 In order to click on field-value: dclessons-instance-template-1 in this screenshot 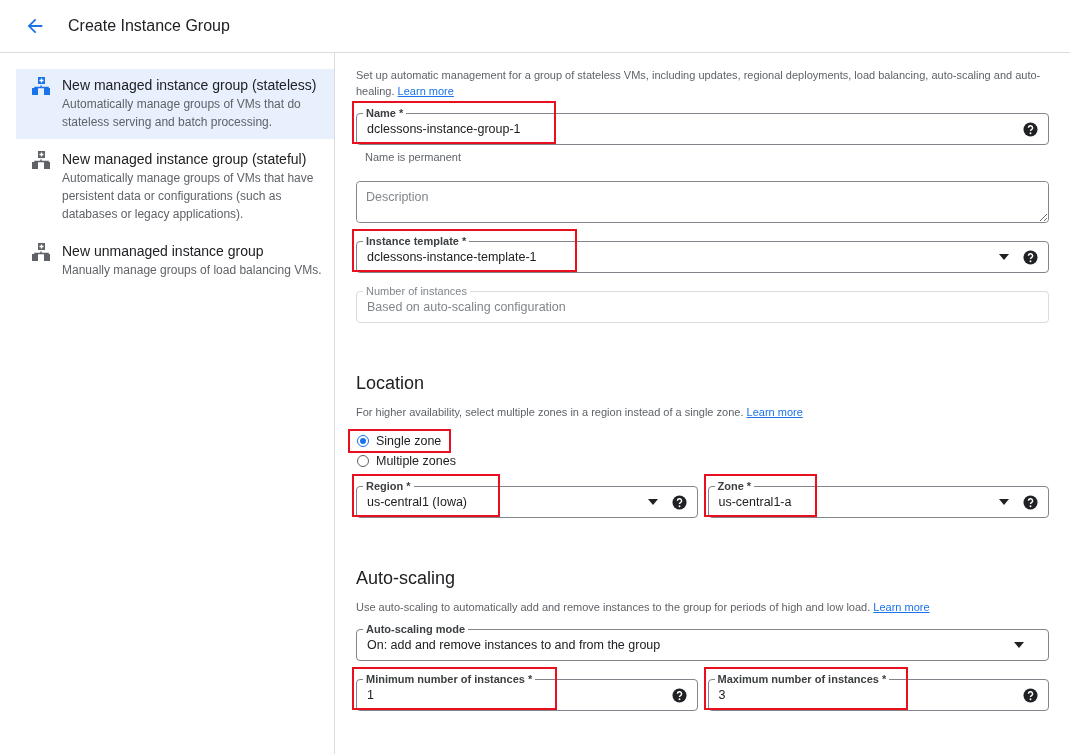, I will do `click(452, 257)`.